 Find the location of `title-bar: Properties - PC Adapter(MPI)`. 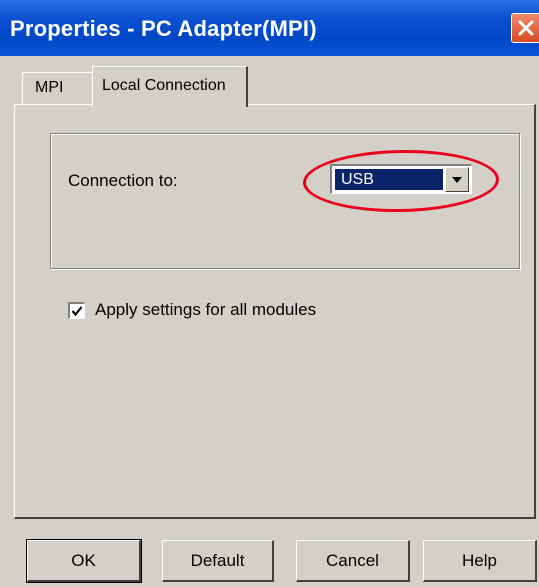

title-bar: Properties - PC Adapter(MPI) is located at coordinates (269, 28).